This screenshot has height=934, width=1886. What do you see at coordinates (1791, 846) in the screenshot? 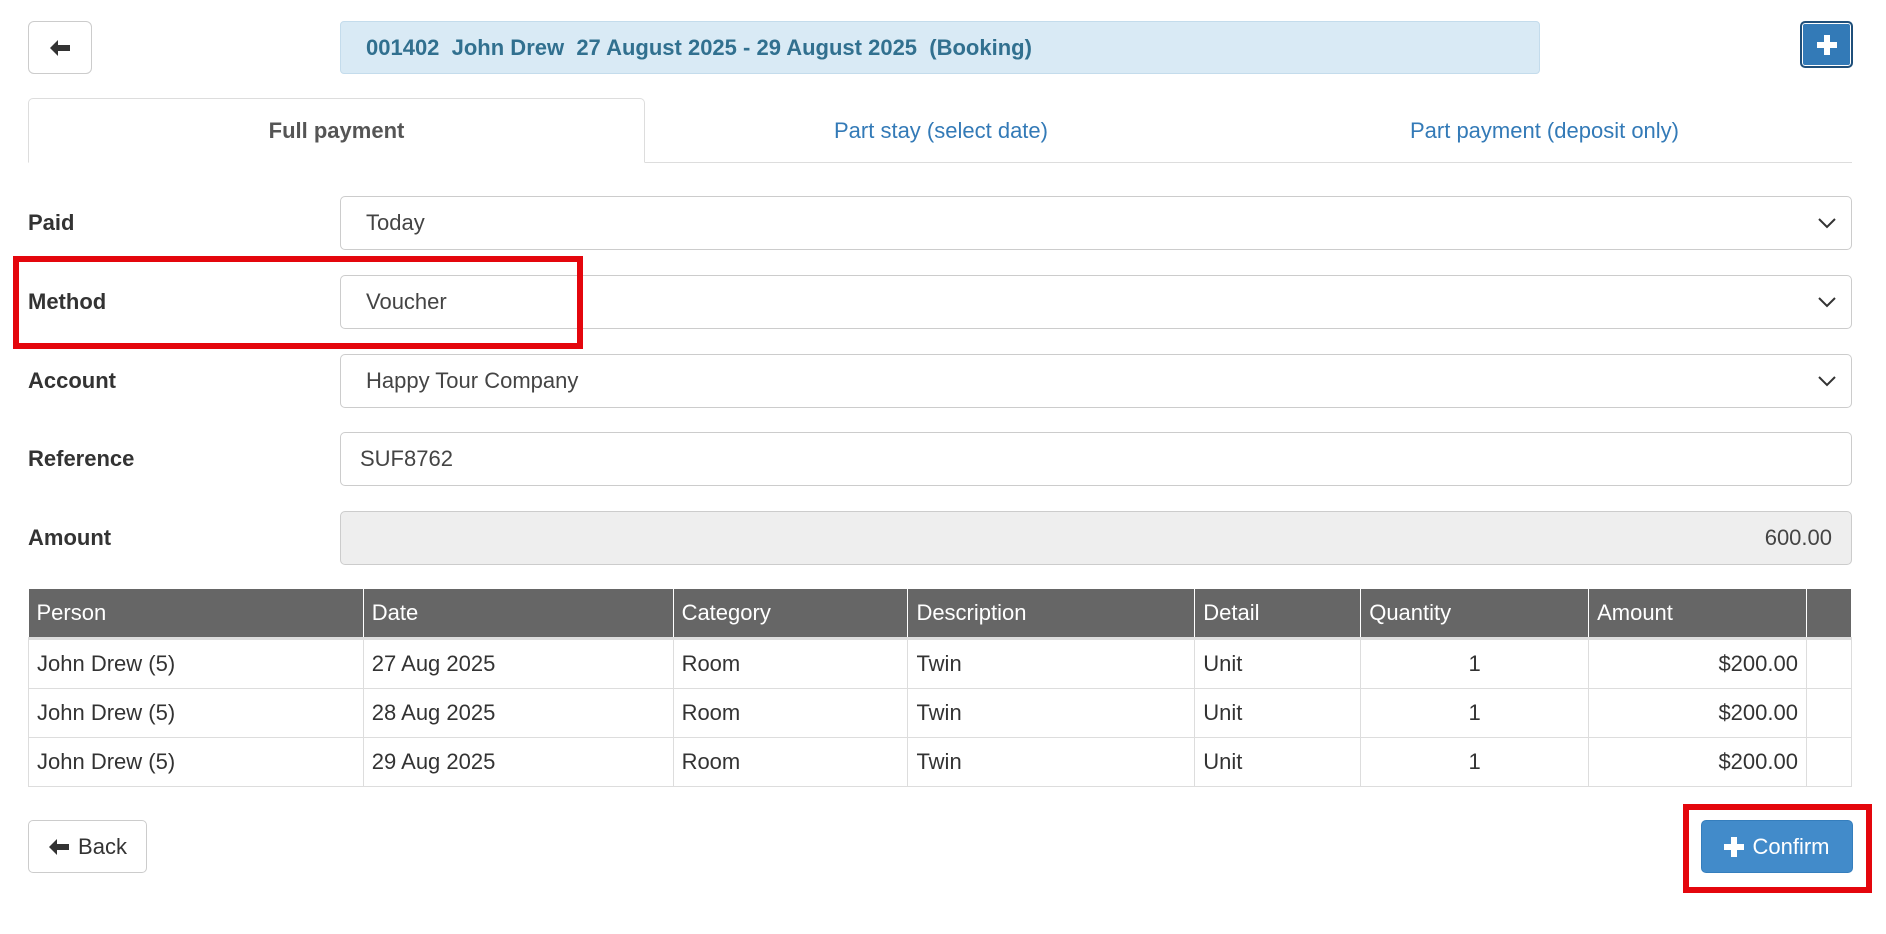
I see `confirm-button-label: Confirm` at bounding box center [1791, 846].